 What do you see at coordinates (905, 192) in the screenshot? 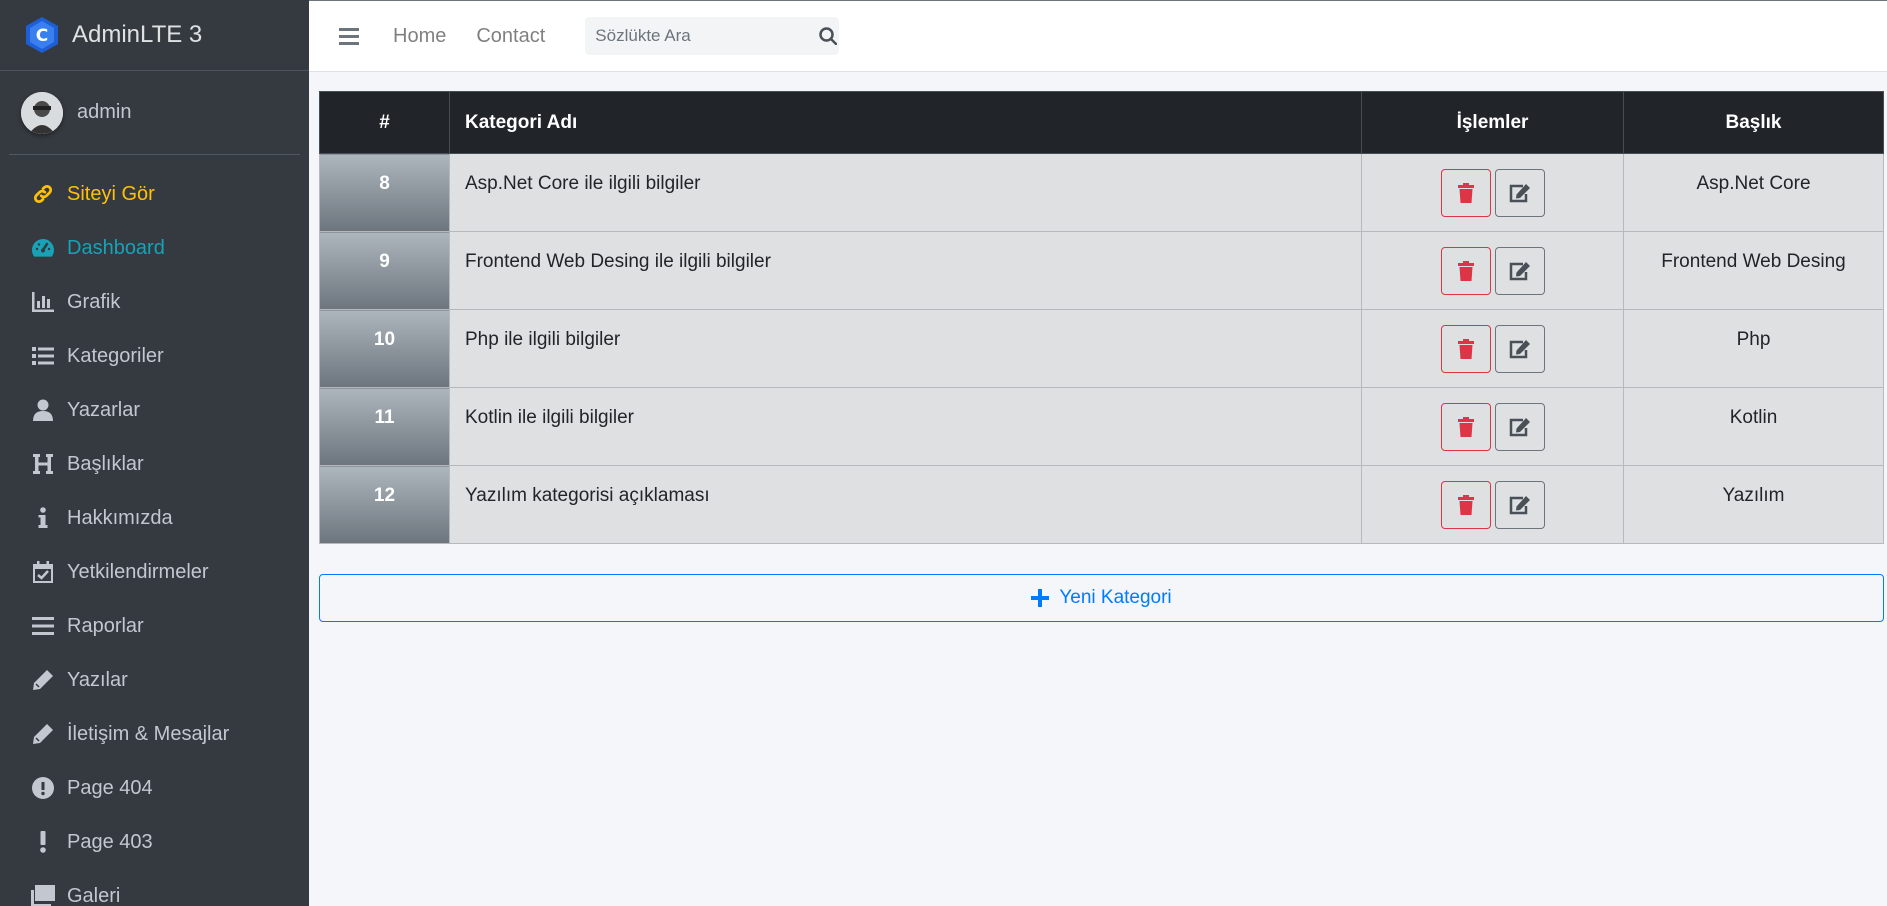
I see `row-name: Asp.Net Core ile ilgili bilgiler` at bounding box center [905, 192].